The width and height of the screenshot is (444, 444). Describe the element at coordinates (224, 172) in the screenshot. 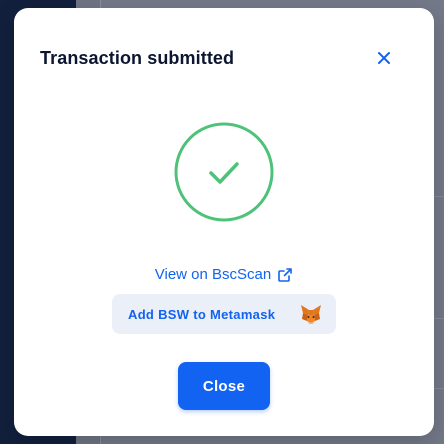

I see `checkmark-circle-icon` at that location.